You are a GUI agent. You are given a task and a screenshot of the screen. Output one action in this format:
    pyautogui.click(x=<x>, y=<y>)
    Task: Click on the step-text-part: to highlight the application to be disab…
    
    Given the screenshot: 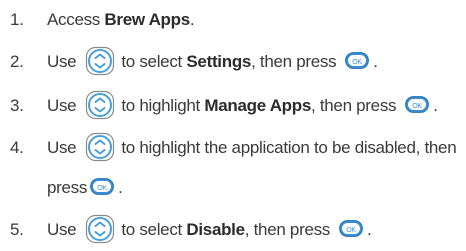 What is the action you would take?
    pyautogui.click(x=289, y=147)
    